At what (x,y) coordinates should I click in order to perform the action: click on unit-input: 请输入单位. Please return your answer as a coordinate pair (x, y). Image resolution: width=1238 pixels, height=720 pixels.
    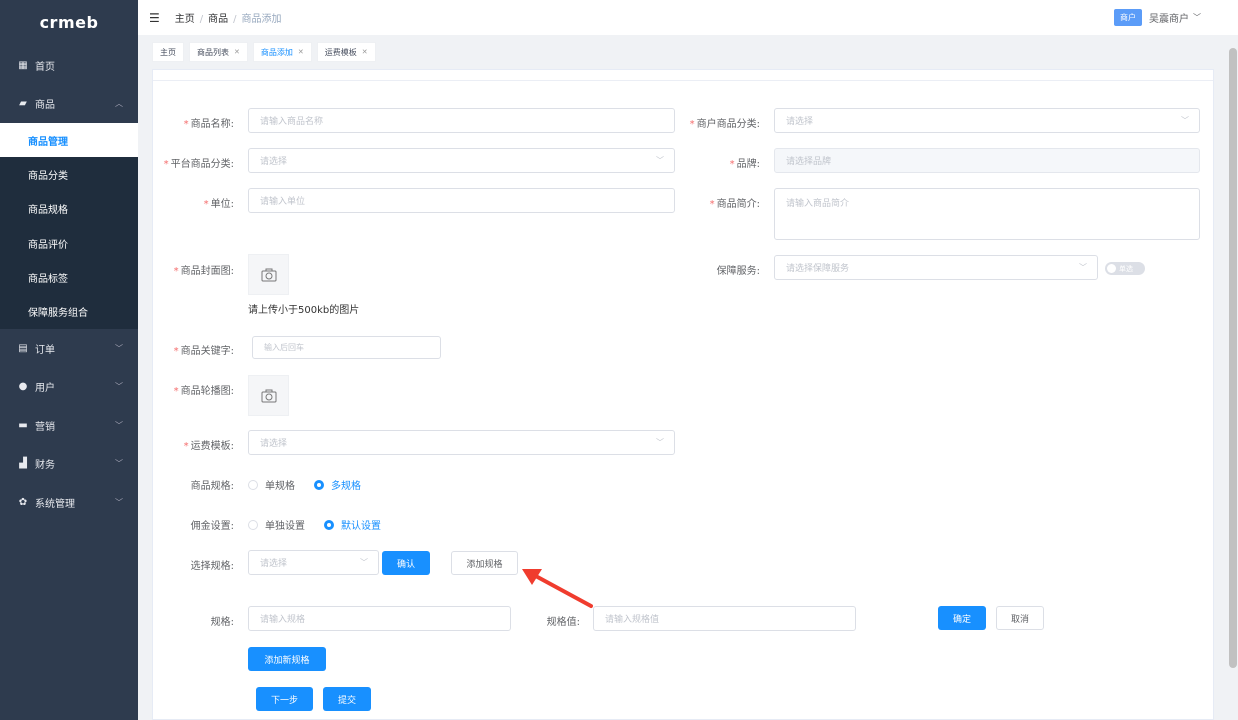
    Looking at the image, I should click on (461, 200).